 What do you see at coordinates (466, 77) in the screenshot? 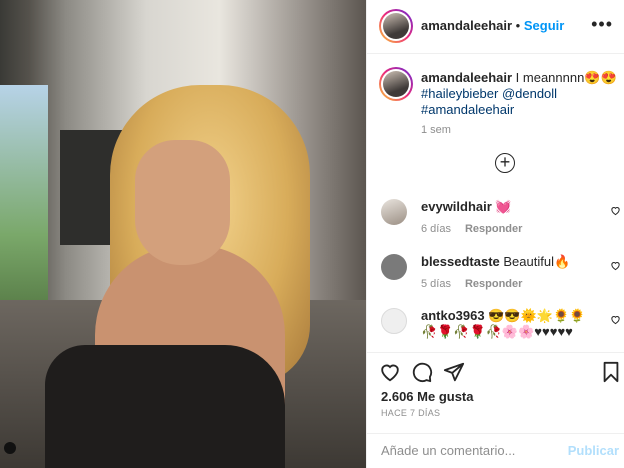
I see `caption-username: amandaleehair` at bounding box center [466, 77].